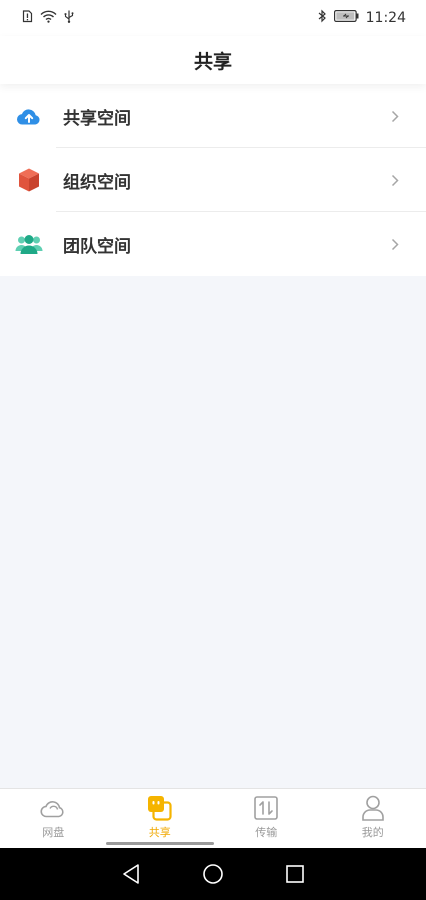 The height and width of the screenshot is (900, 426). What do you see at coordinates (373, 808) in the screenshot?
I see `profile-icon` at bounding box center [373, 808].